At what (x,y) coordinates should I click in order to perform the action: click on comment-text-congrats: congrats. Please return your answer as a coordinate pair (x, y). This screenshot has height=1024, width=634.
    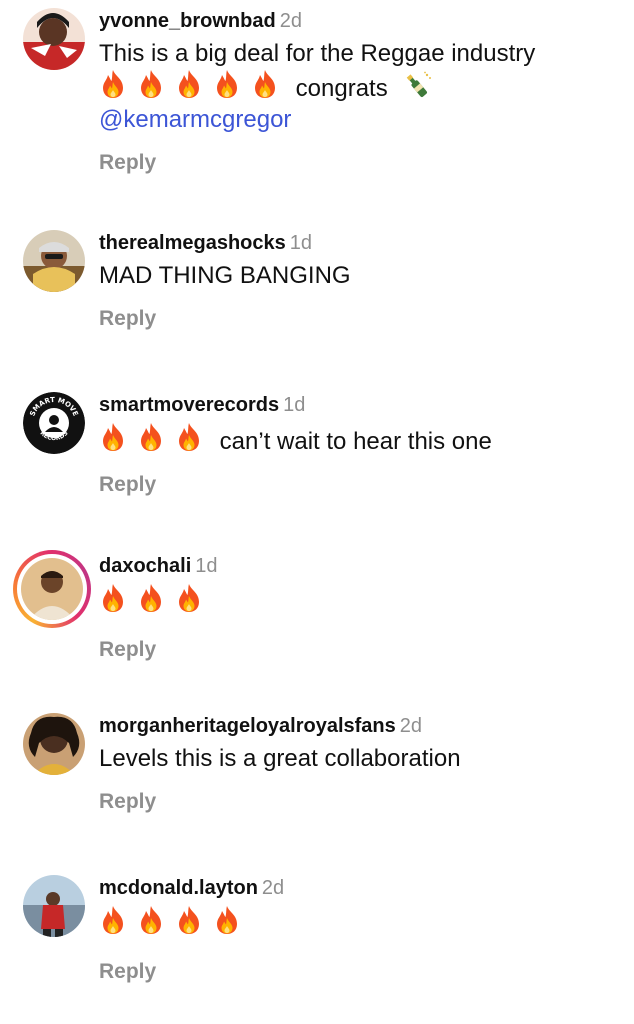
    Looking at the image, I should click on (341, 88).